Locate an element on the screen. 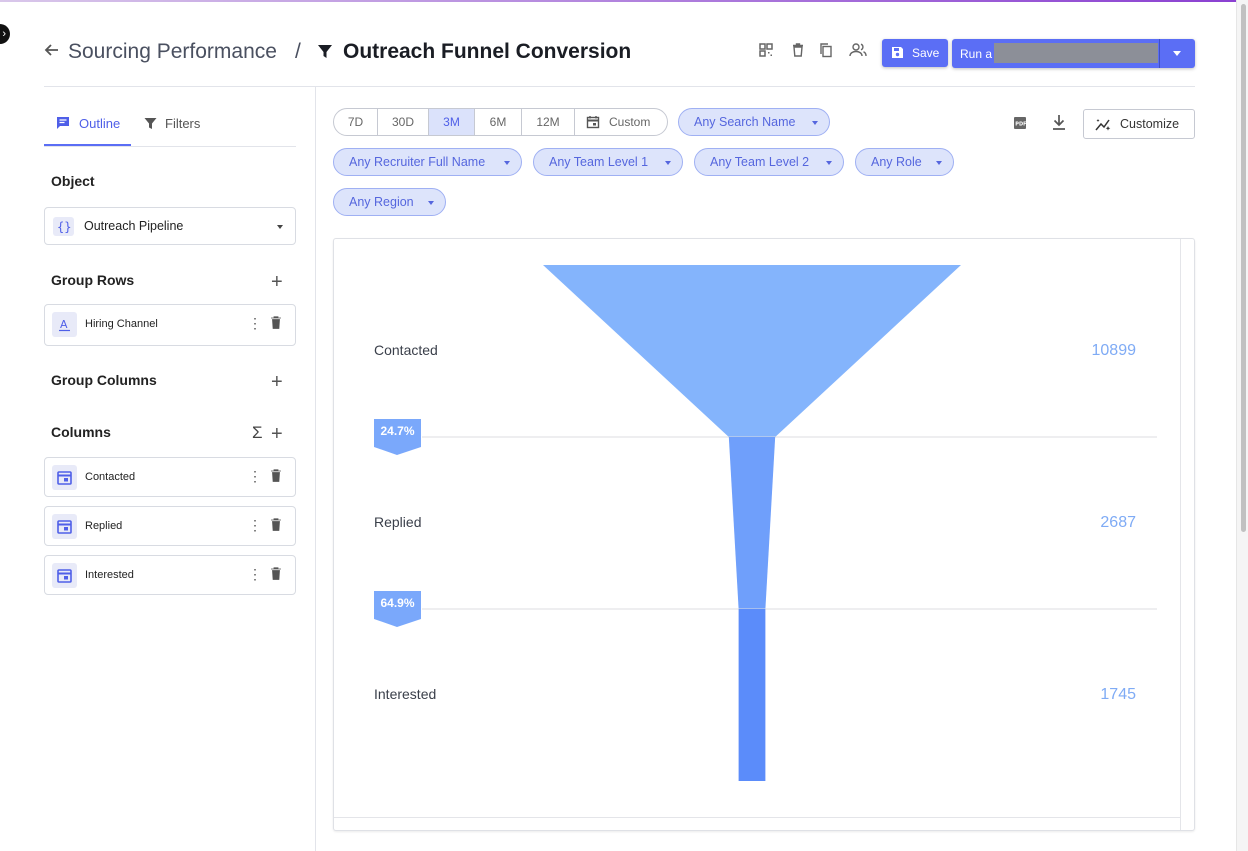 The image size is (1248, 851). range-7d: 7D is located at coordinates (356, 122).